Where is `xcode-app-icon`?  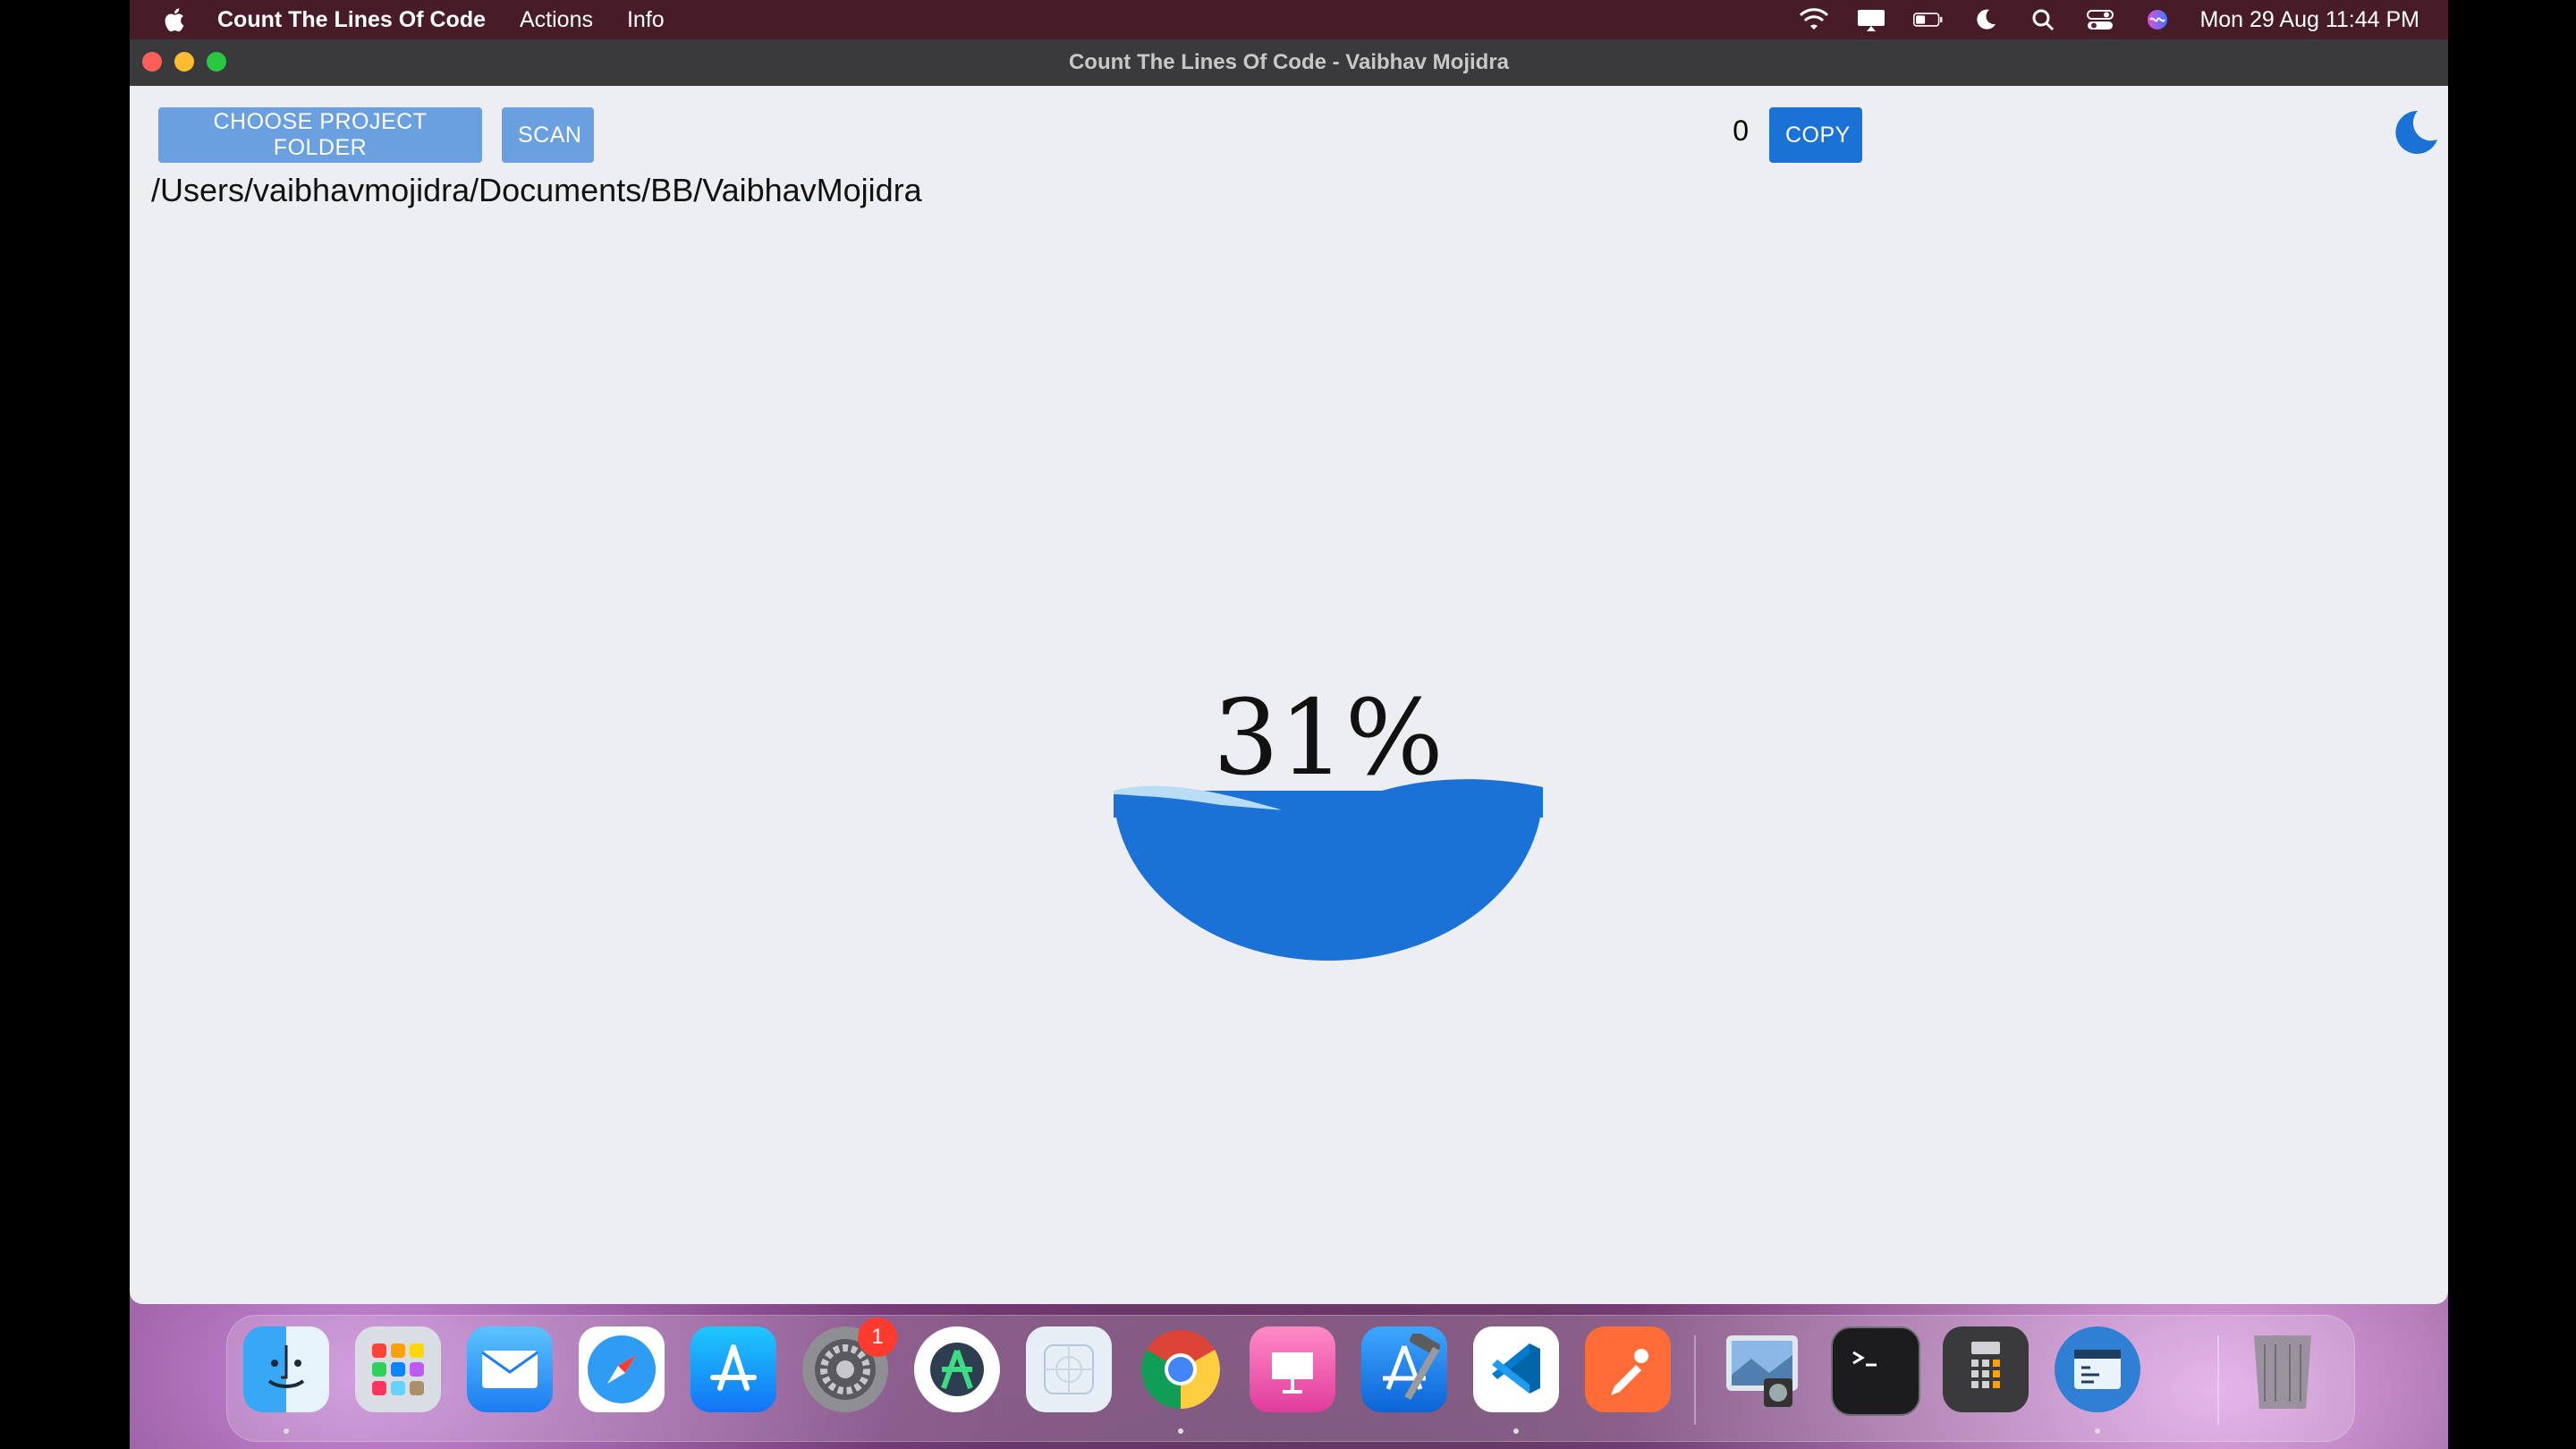
xcode-app-icon is located at coordinates (1404, 1369).